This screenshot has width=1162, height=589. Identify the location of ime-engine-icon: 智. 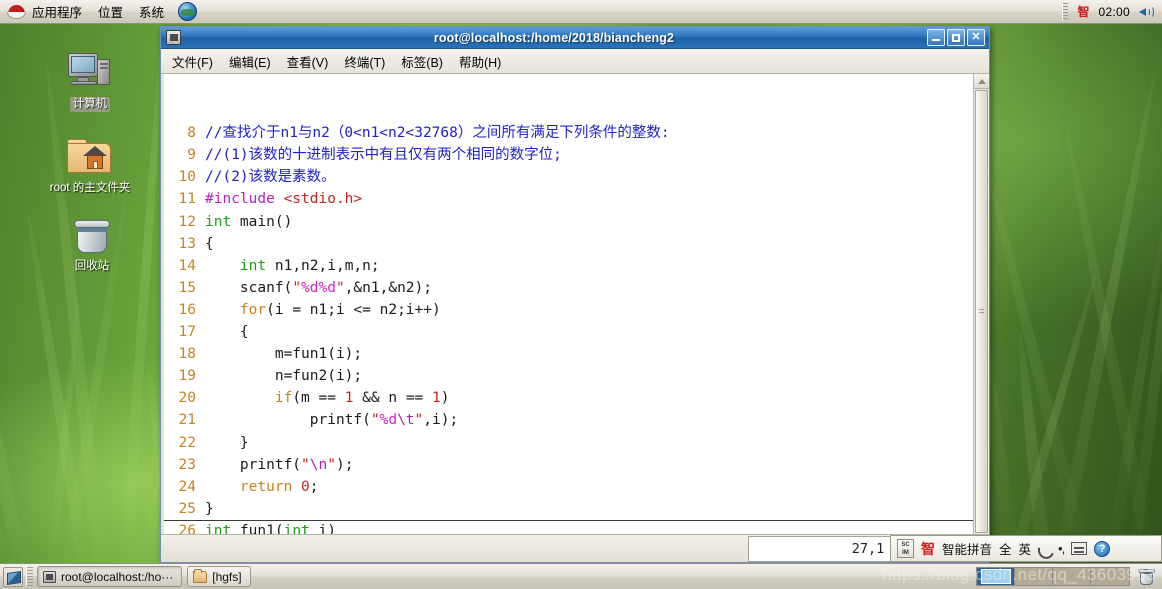
(928, 549).